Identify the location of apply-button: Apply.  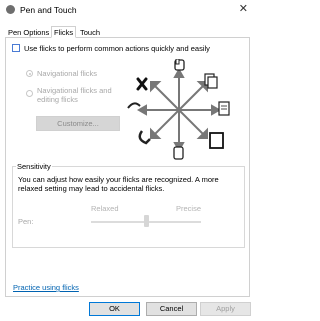
(225, 309).